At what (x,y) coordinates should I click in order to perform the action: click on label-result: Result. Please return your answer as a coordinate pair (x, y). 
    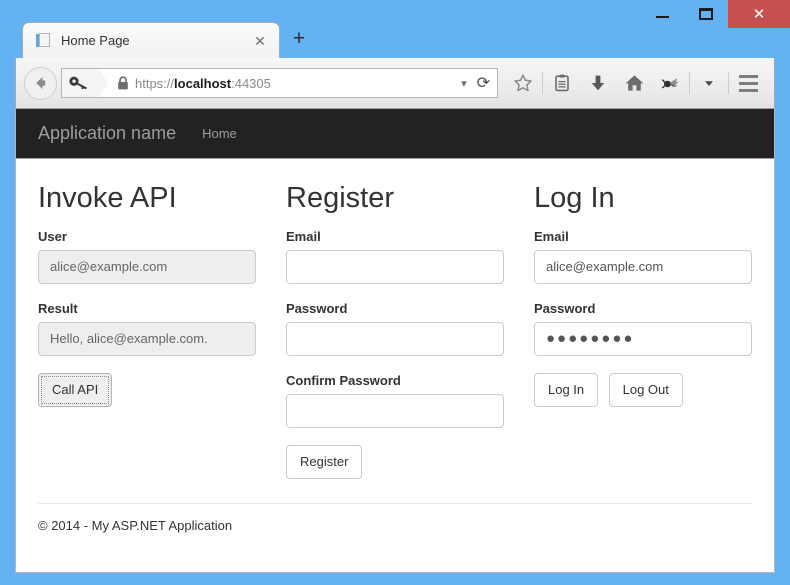
    Looking at the image, I should click on (58, 308).